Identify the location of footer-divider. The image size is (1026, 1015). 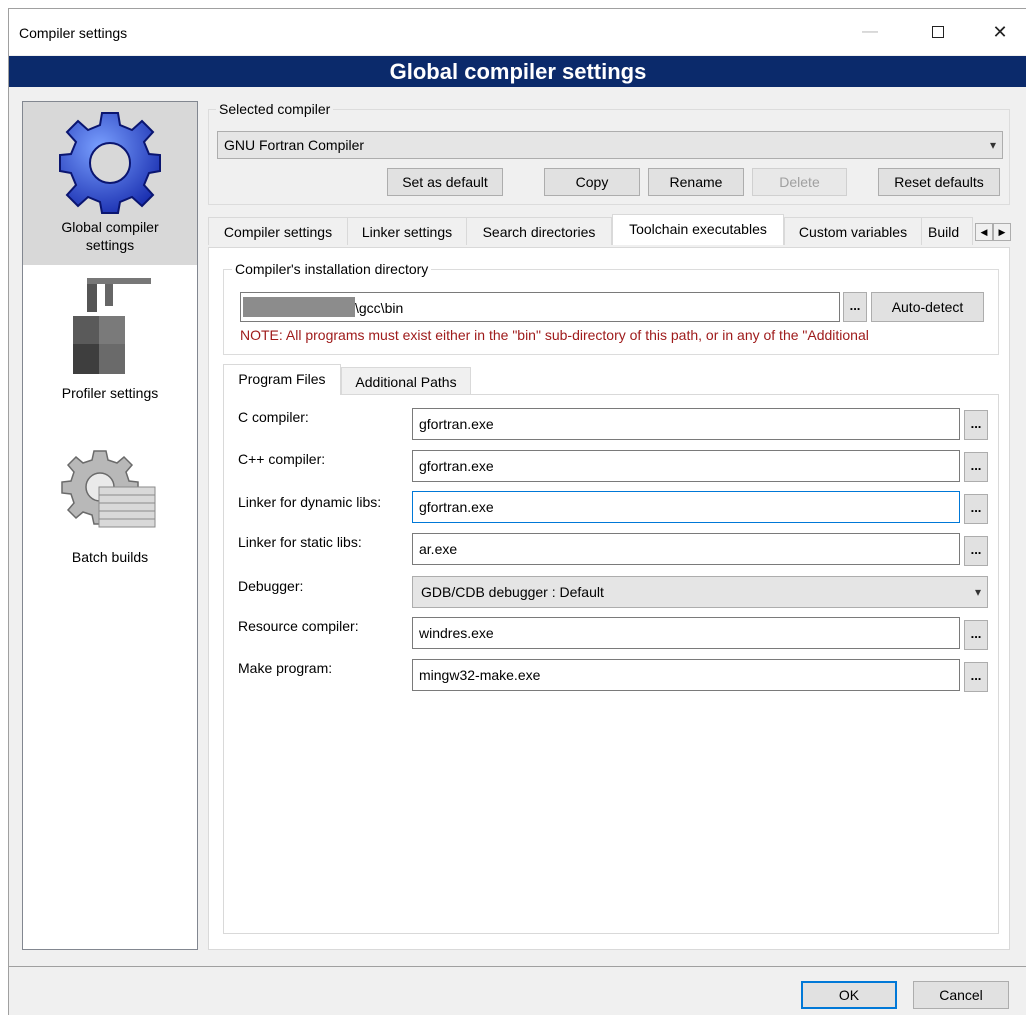
(517, 966).